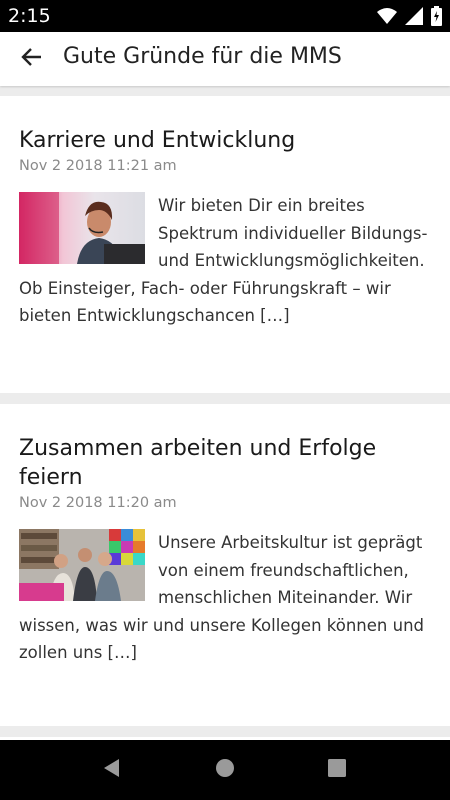 Image resolution: width=450 pixels, height=800 pixels. I want to click on system-nav-bar, so click(225, 770).